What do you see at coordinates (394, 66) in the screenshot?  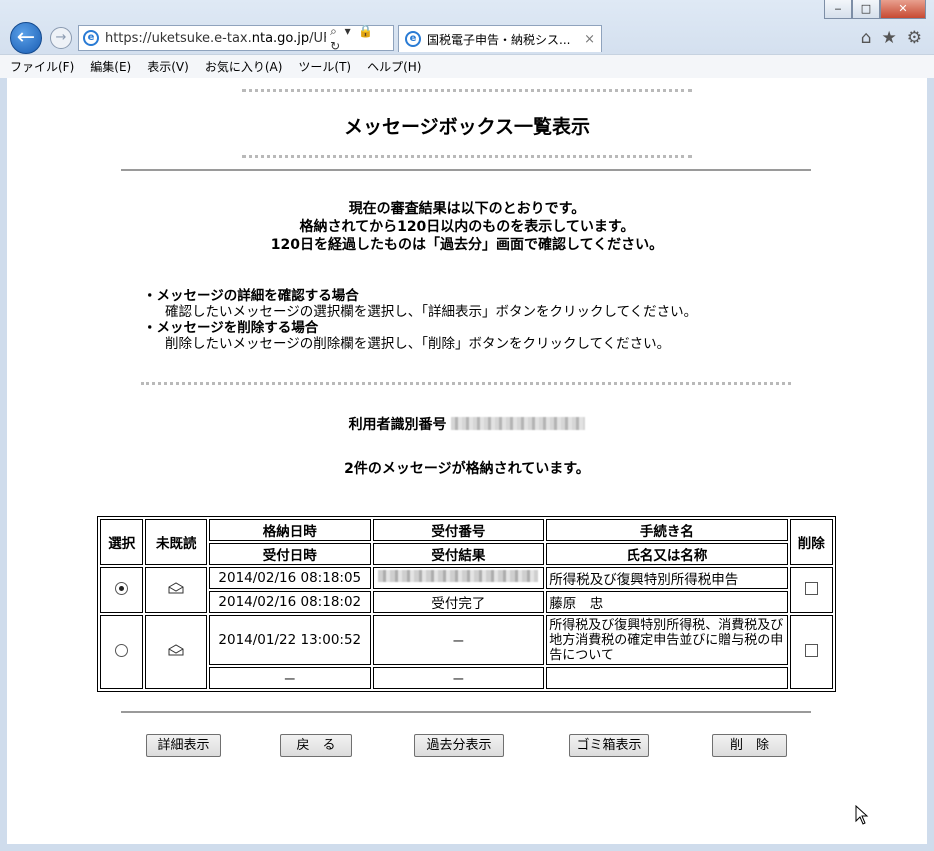 I see `menu-help: ヘルプ(H)` at bounding box center [394, 66].